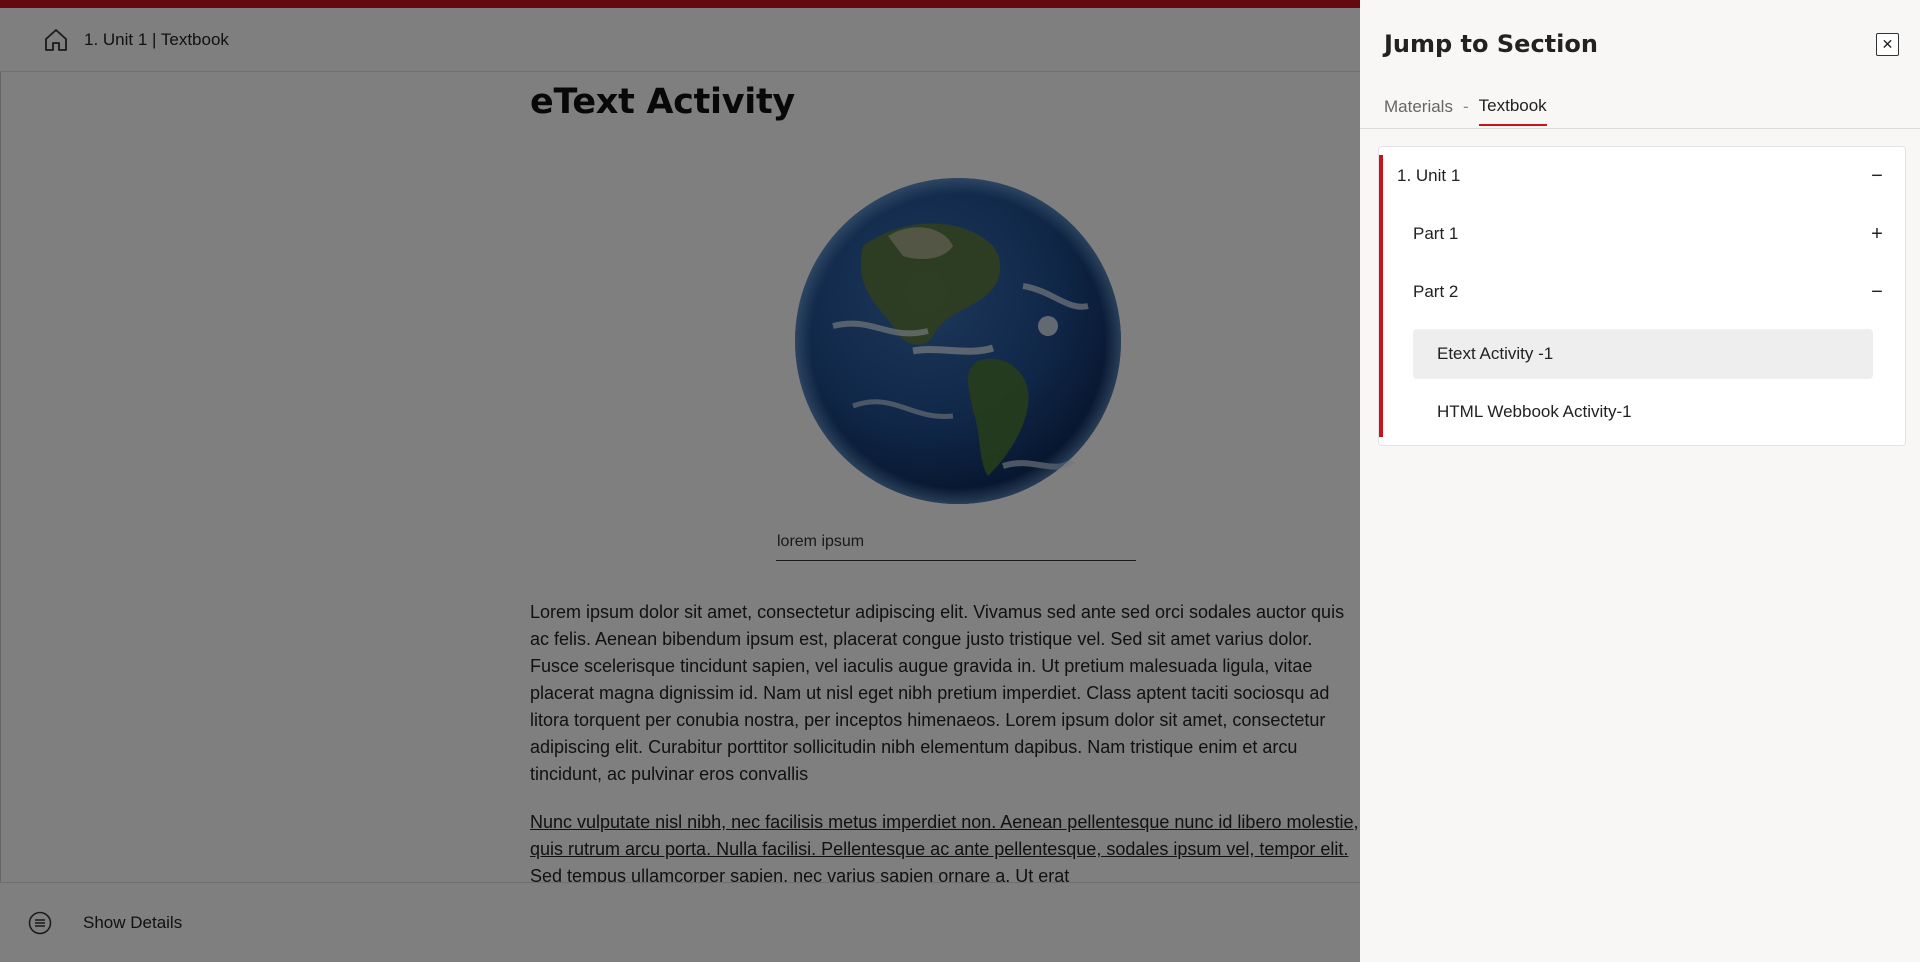 This screenshot has width=1920, height=962. What do you see at coordinates (1436, 233) in the screenshot?
I see `tree-item-label: Part 1` at bounding box center [1436, 233].